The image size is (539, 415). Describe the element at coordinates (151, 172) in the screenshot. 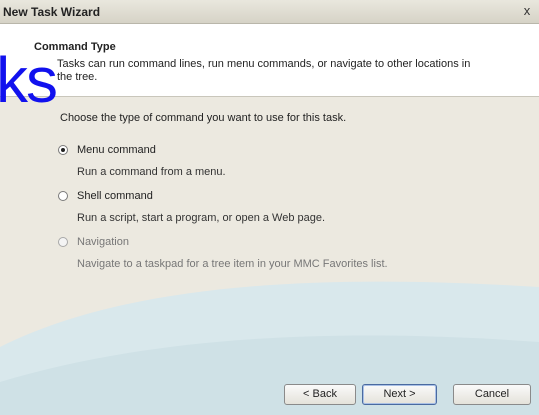

I see `menu-command-description: Run a command from a menu.` at that location.